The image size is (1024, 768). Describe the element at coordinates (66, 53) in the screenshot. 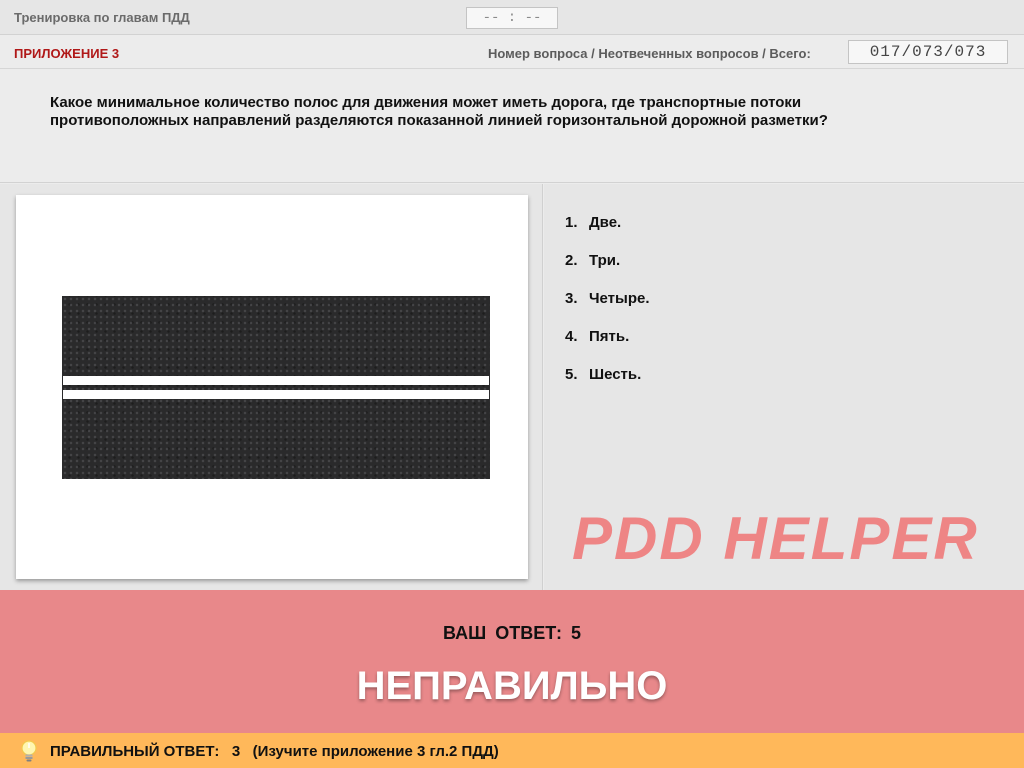

I see `appendix-link: ПРИЛОЖЕНИЕ 3` at that location.